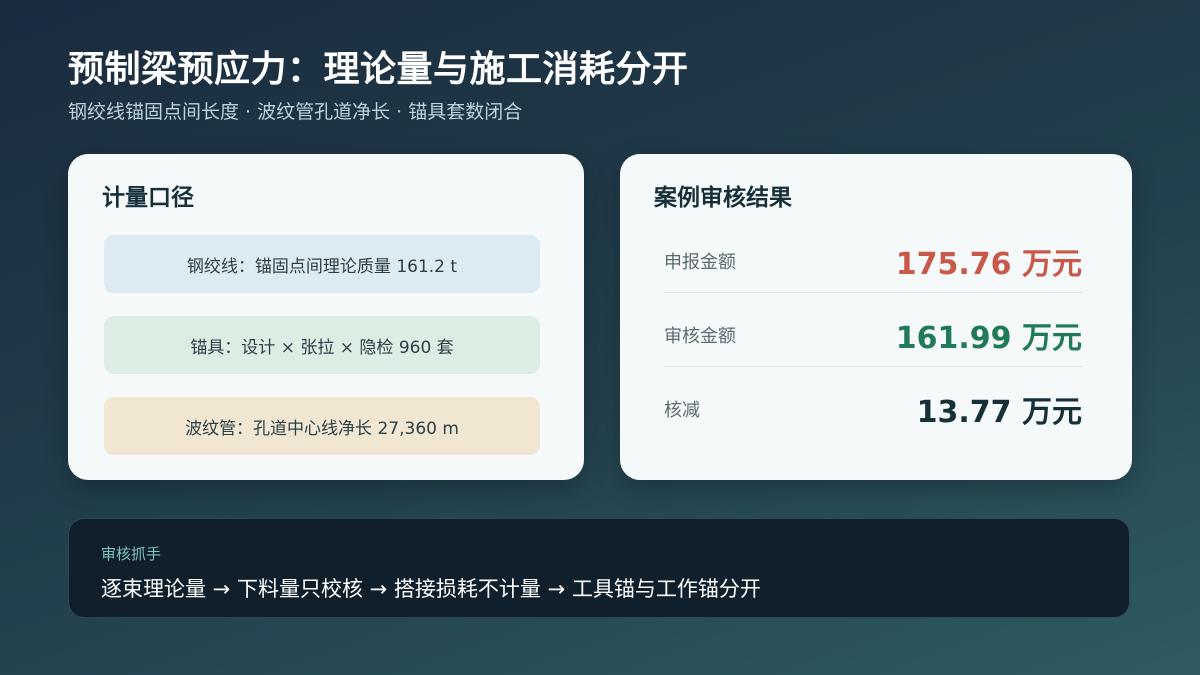 Image resolution: width=1200 pixels, height=675 pixels. I want to click on measurement-card-title: 计量口径, so click(148, 198).